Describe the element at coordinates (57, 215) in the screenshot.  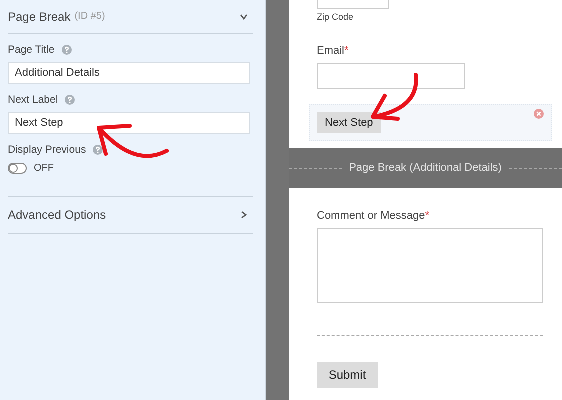
I see `section-title: Advanced Options` at that location.